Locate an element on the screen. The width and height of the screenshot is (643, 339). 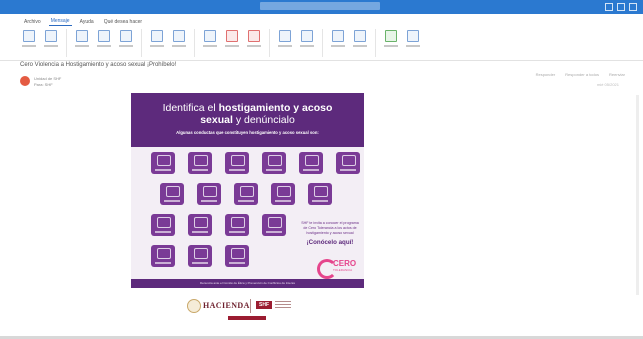
sender-info: Unidad de SHF Para: SHF is located at coordinates (47, 82).